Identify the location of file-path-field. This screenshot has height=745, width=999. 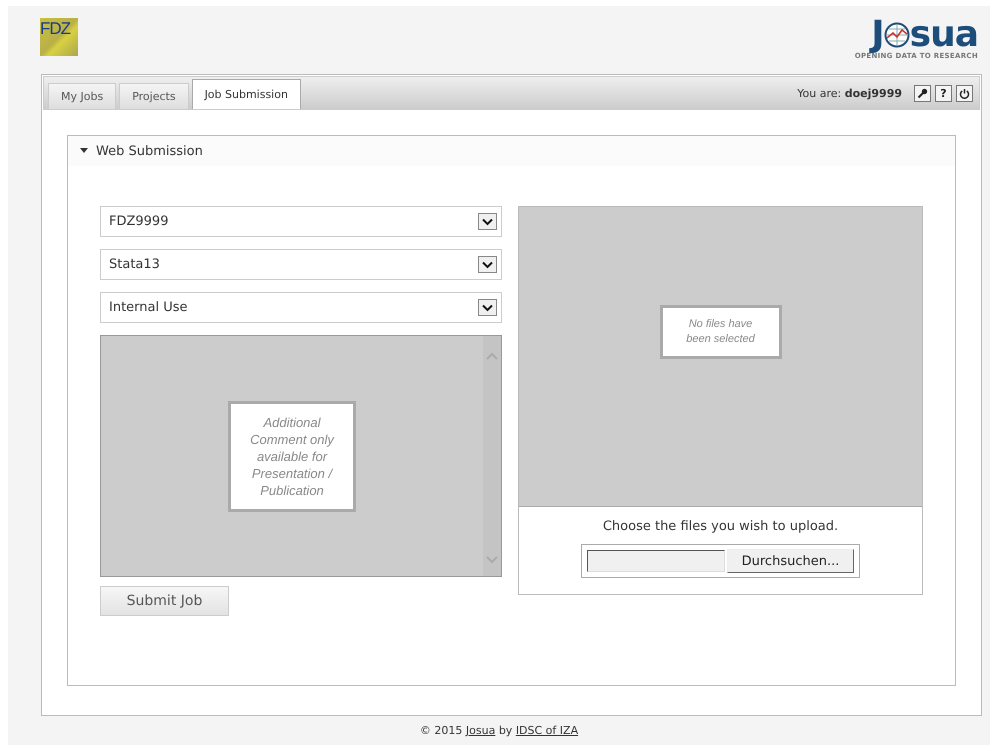
(656, 561).